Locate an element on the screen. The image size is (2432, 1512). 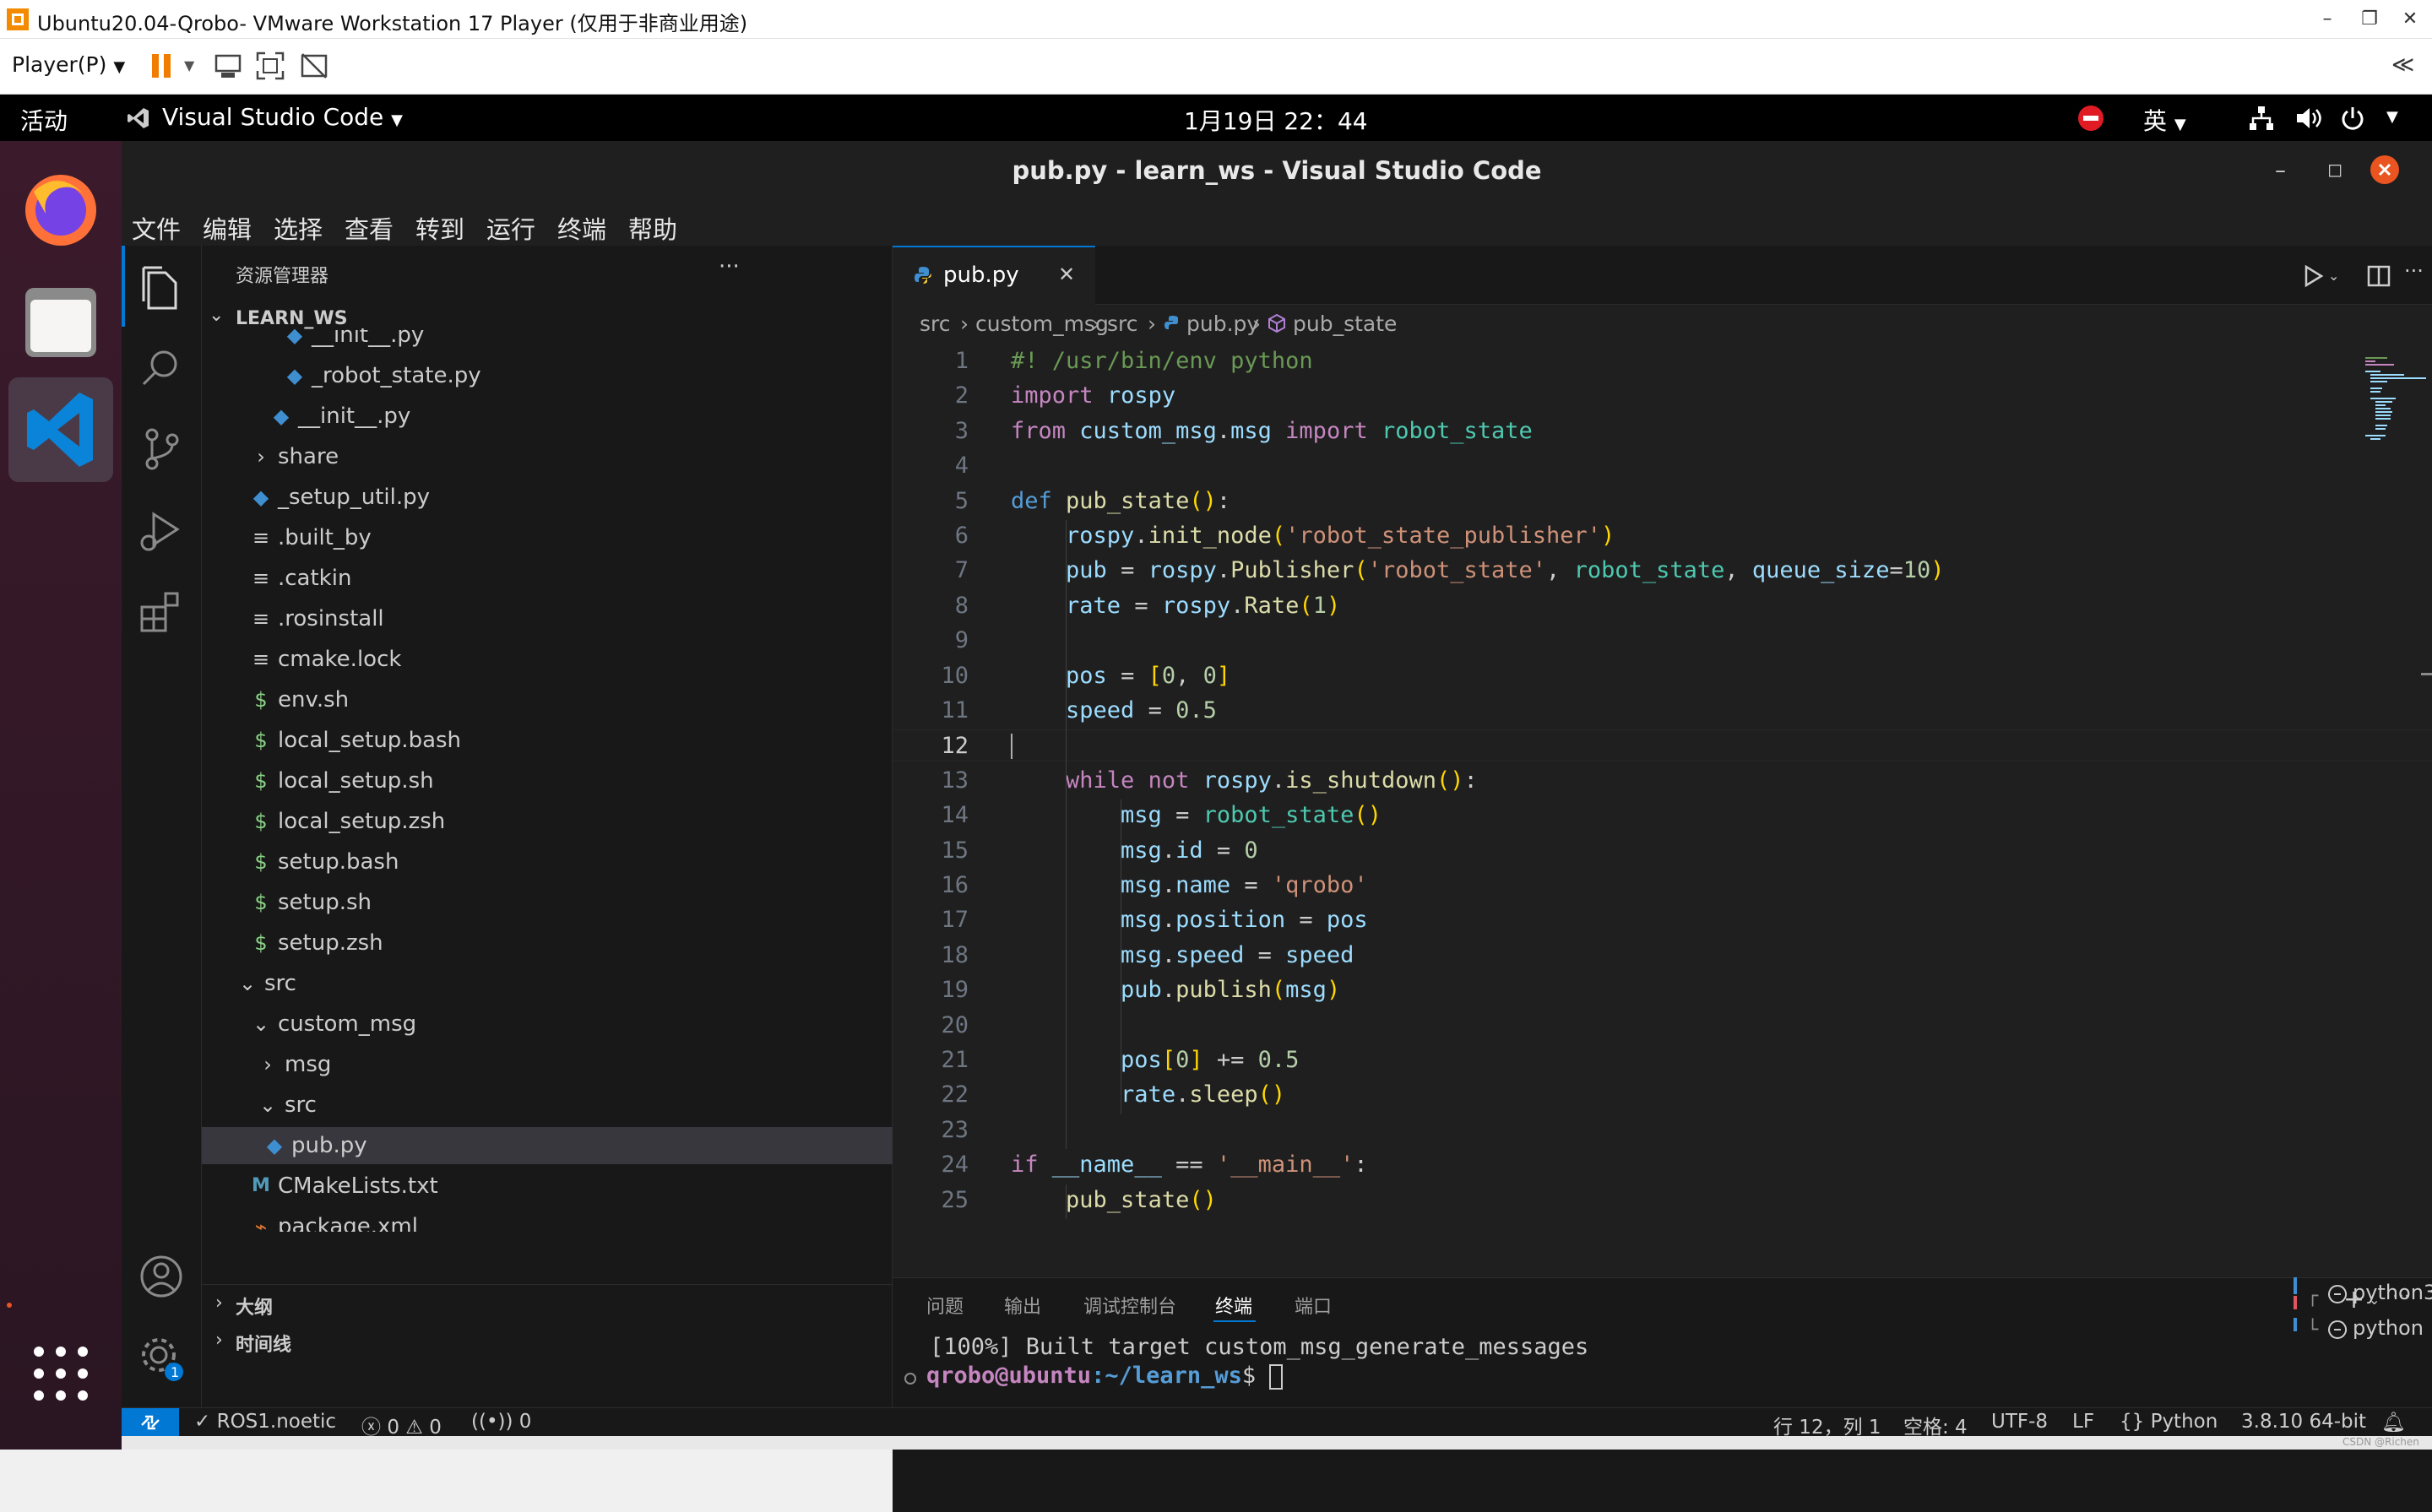
manage-gear-icon: 1 is located at coordinates (161, 1357).